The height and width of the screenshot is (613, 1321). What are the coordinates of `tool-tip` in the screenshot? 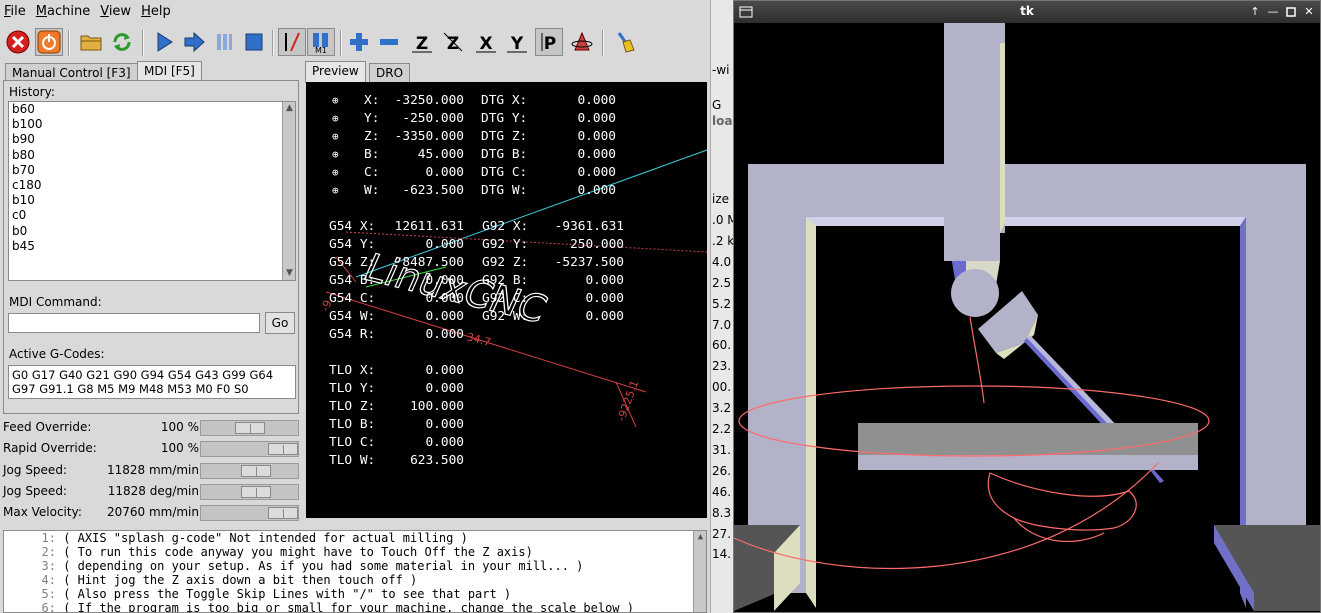 It's located at (1157, 476).